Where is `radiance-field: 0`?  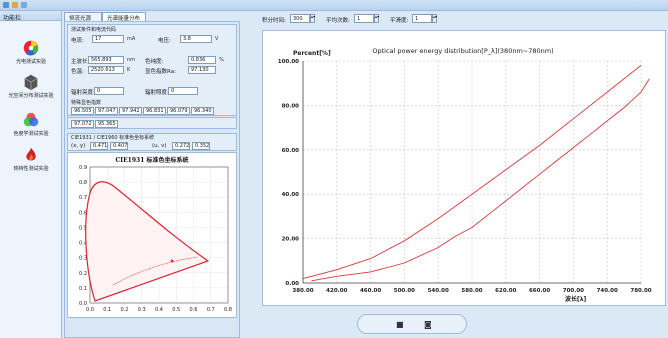 radiance-field: 0 is located at coordinates (109, 91).